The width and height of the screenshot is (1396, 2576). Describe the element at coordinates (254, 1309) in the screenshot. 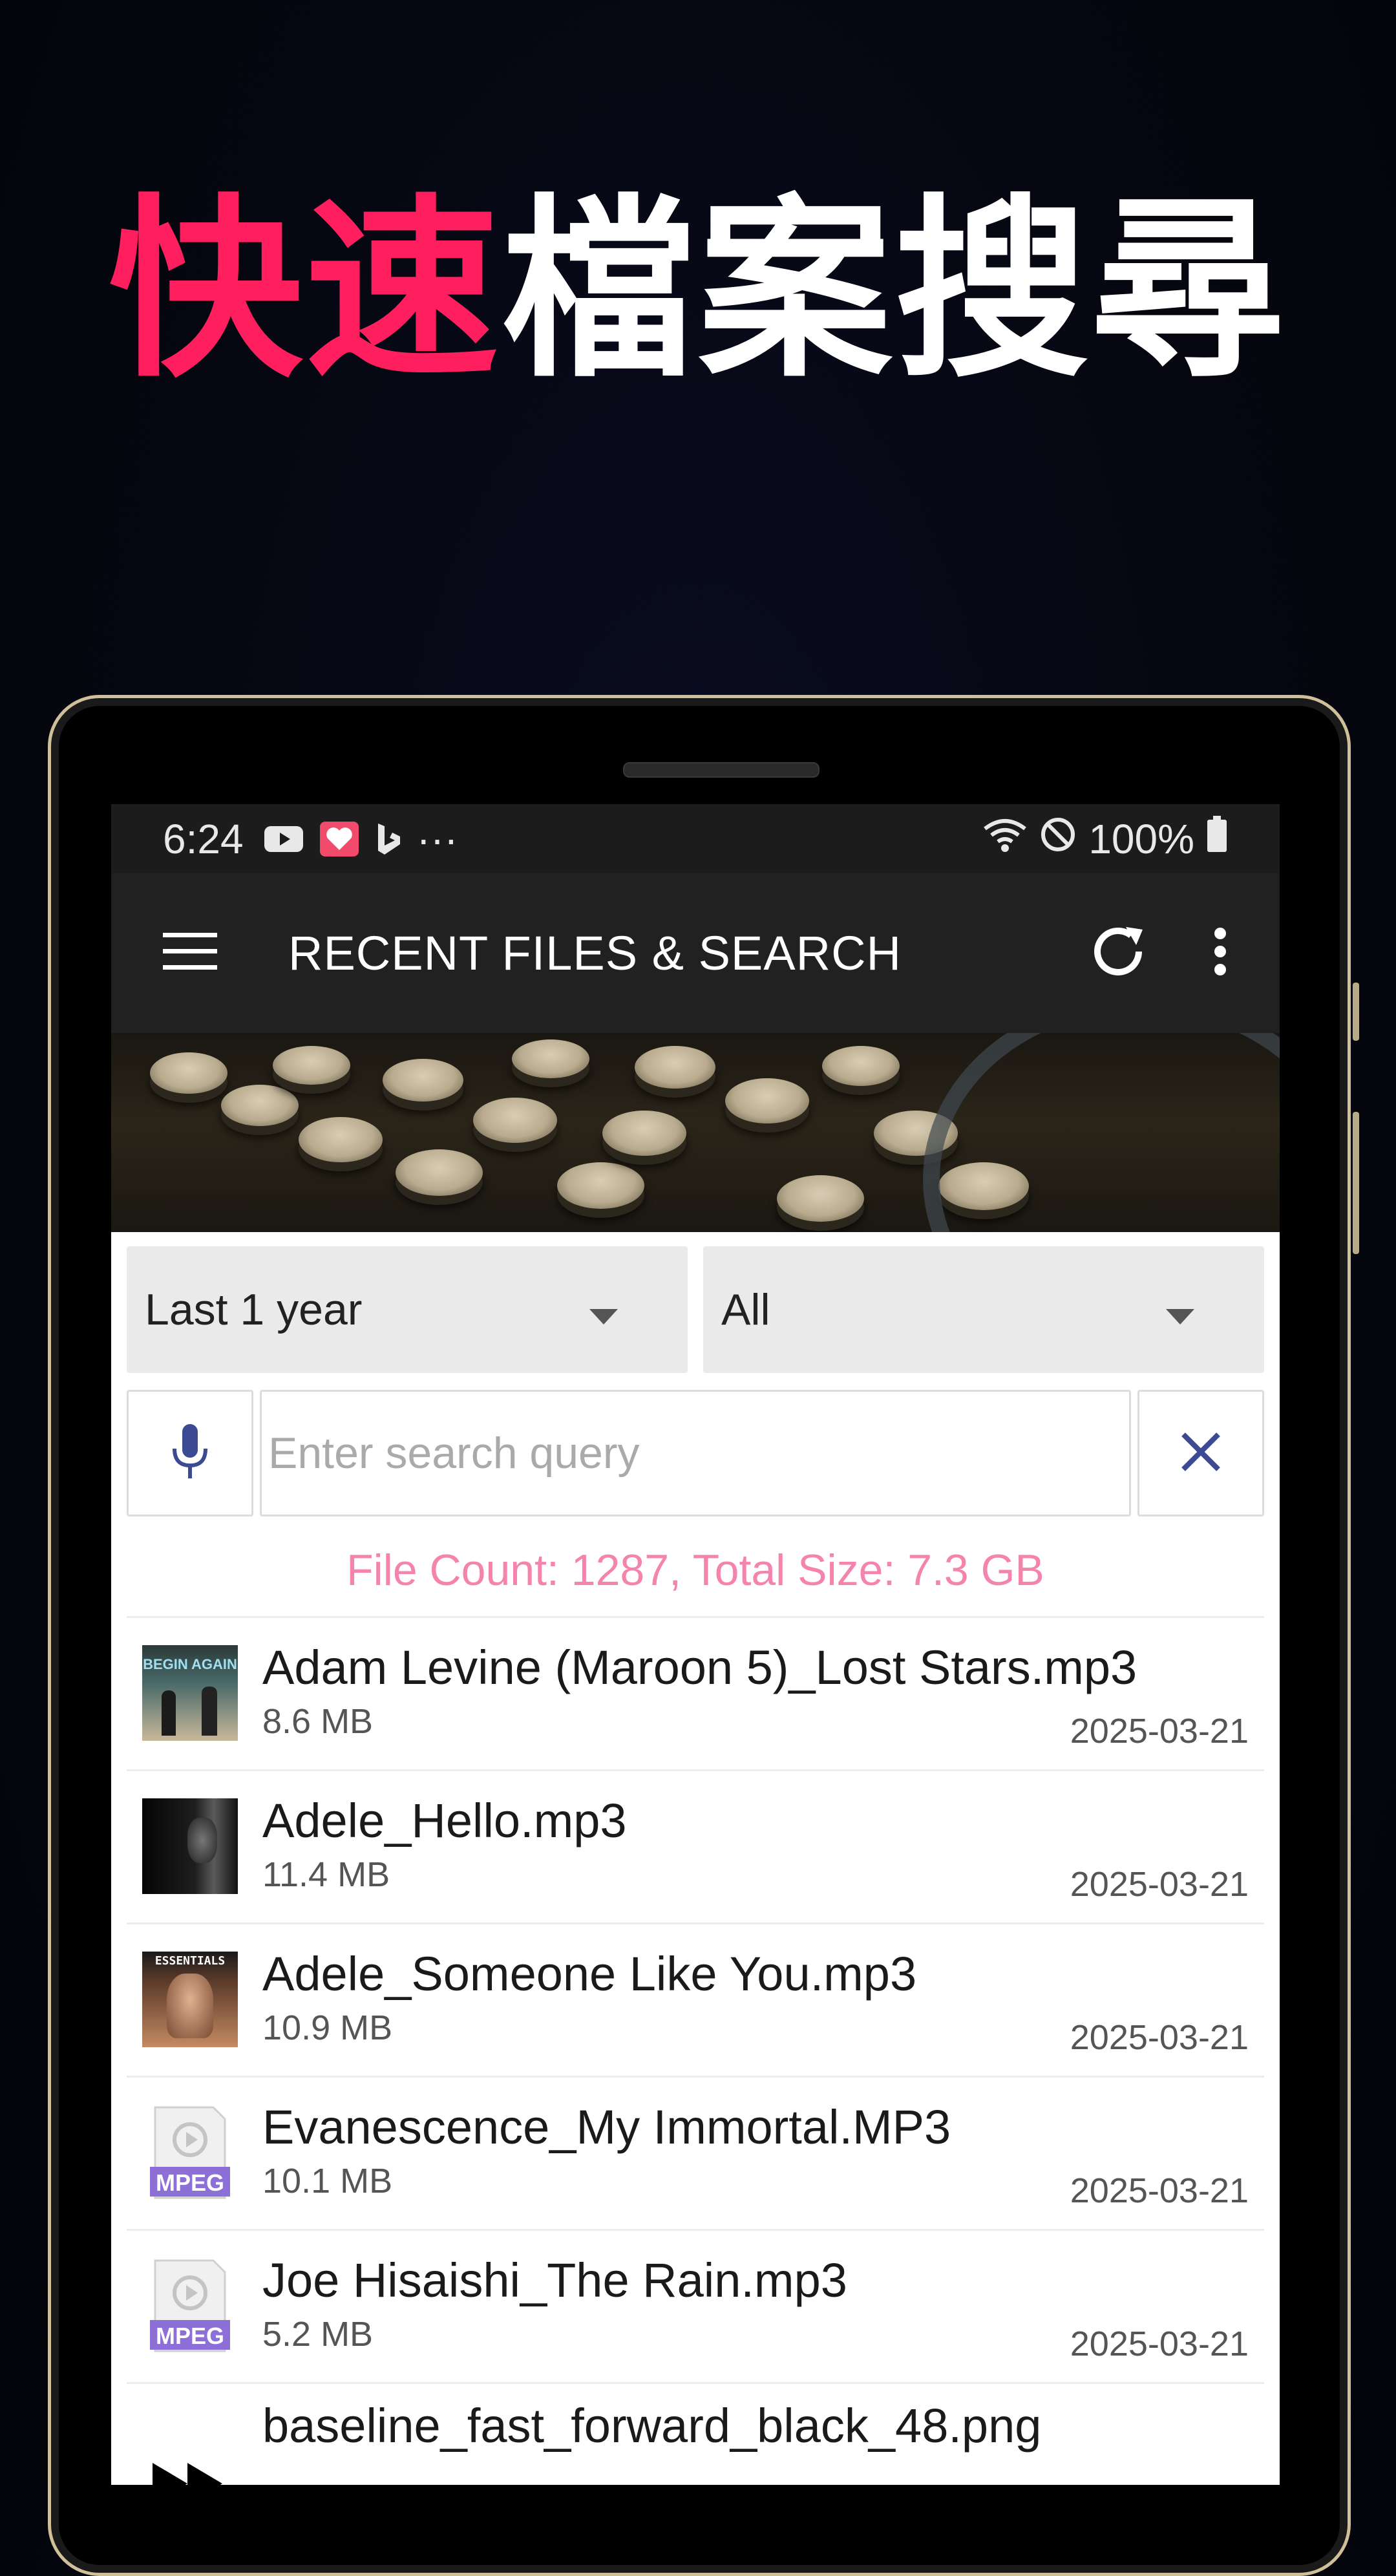

I see `time-range-value: Last 1 year` at that location.